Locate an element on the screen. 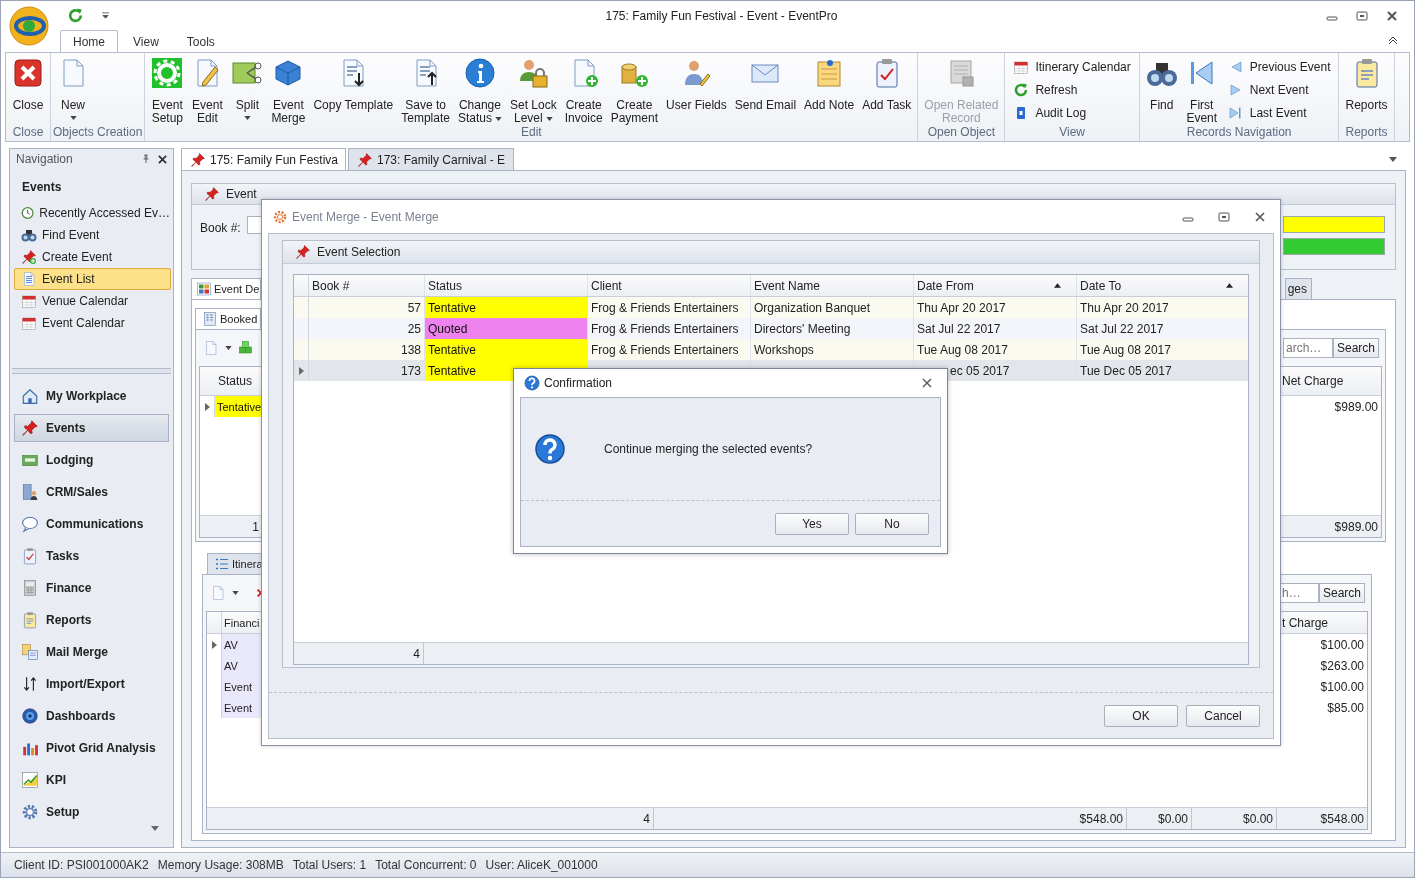 The height and width of the screenshot is (878, 1415). ribbon-button: First Event is located at coordinates (1201, 91).